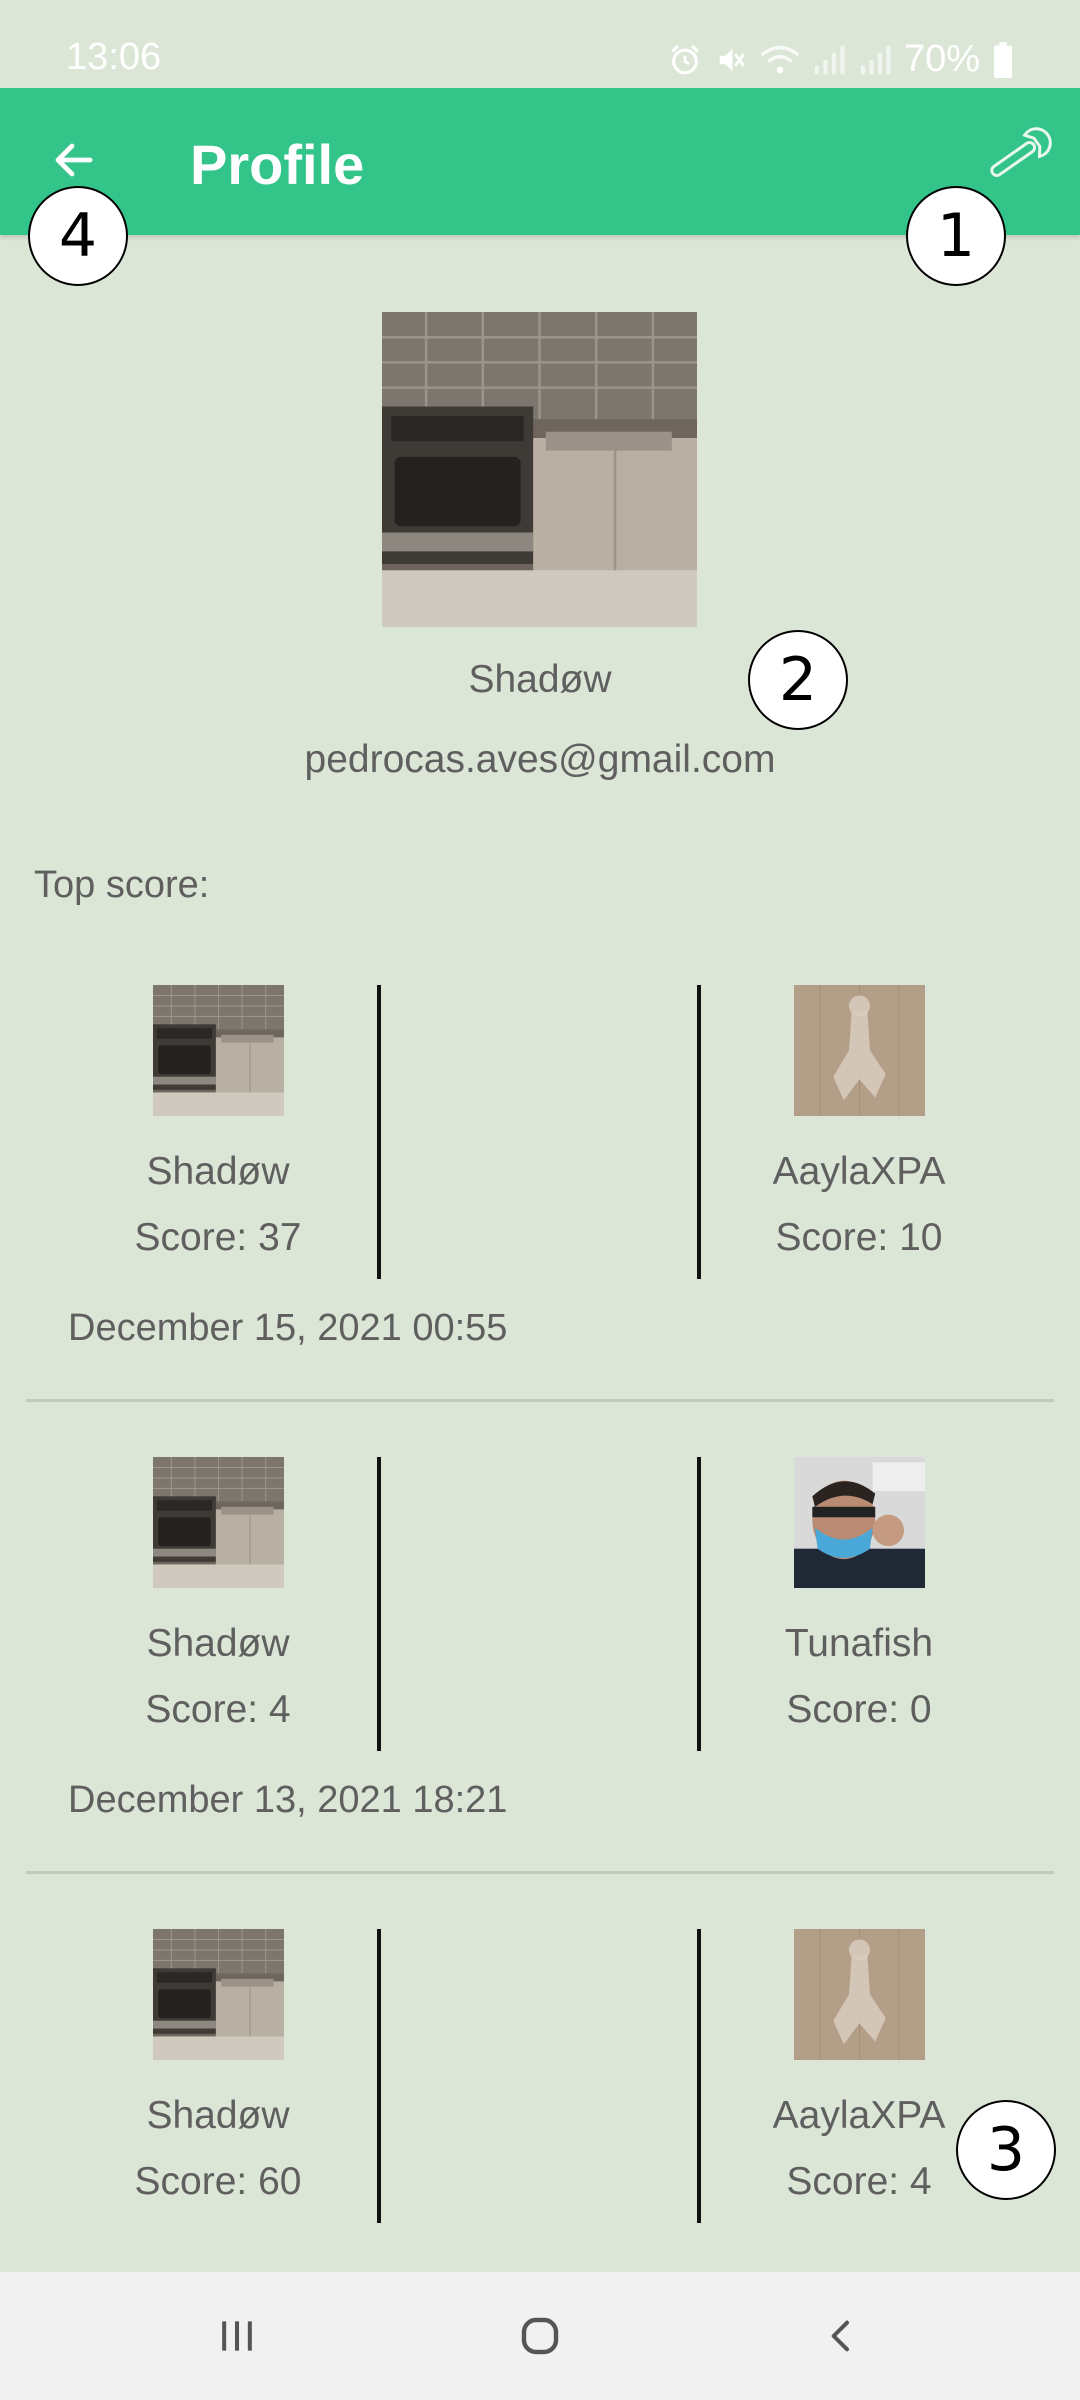 This screenshot has height=2400, width=1080. What do you see at coordinates (288, 1800) in the screenshot?
I see `match-date: December 13, 2021 18:21` at bounding box center [288, 1800].